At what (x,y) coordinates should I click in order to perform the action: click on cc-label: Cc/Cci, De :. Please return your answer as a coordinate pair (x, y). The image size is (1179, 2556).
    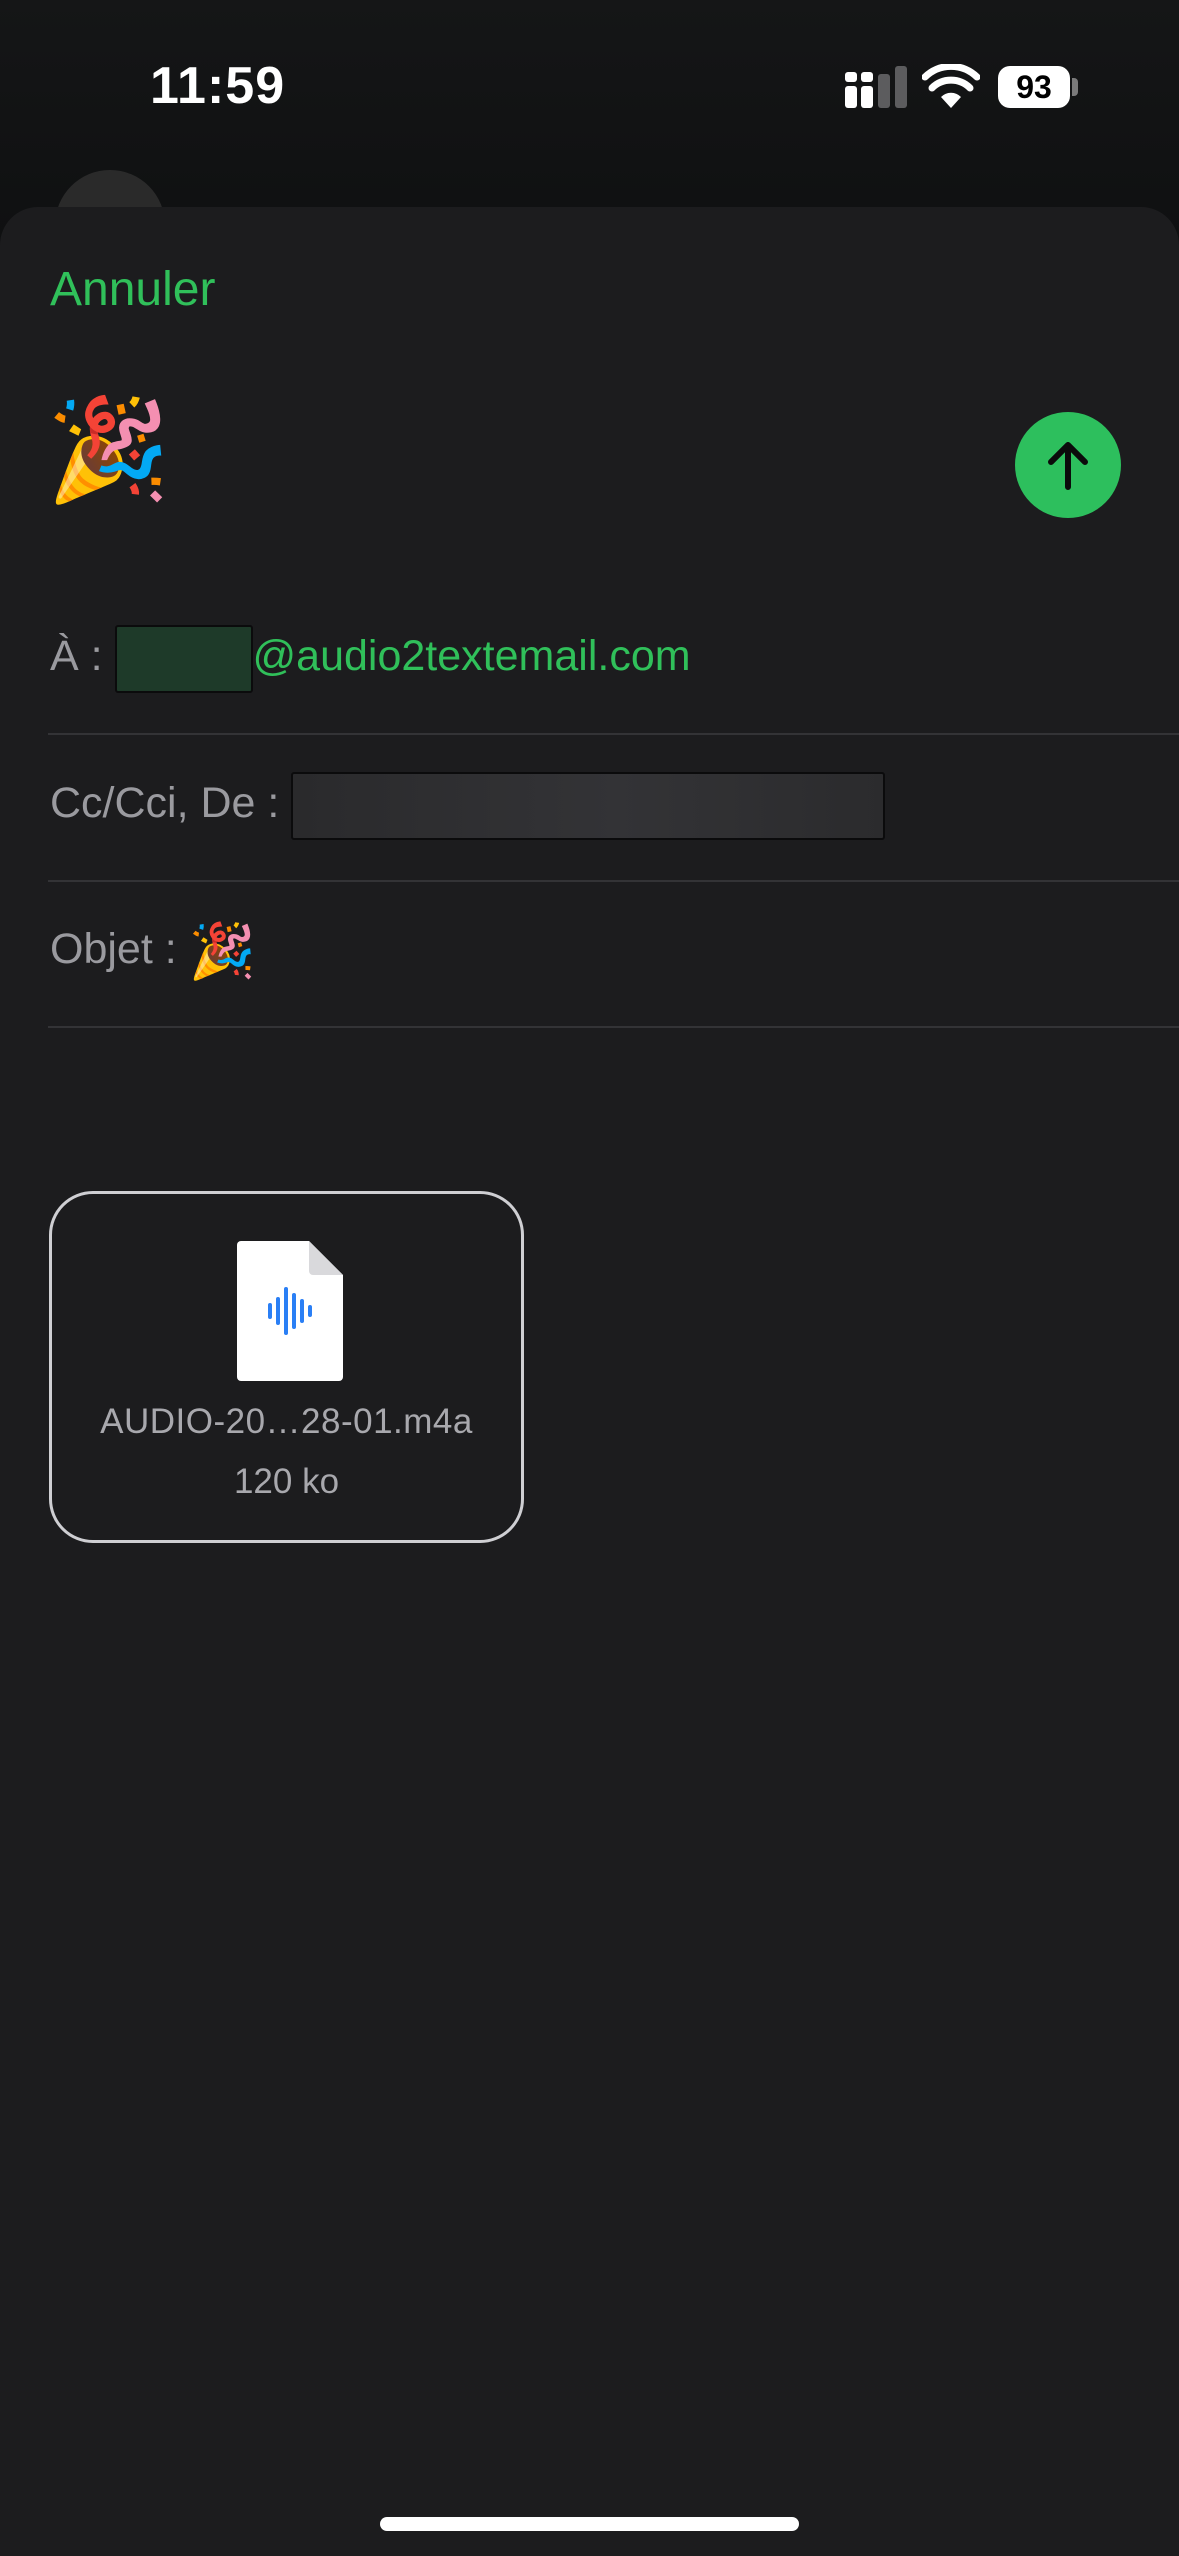
    Looking at the image, I should click on (165, 803).